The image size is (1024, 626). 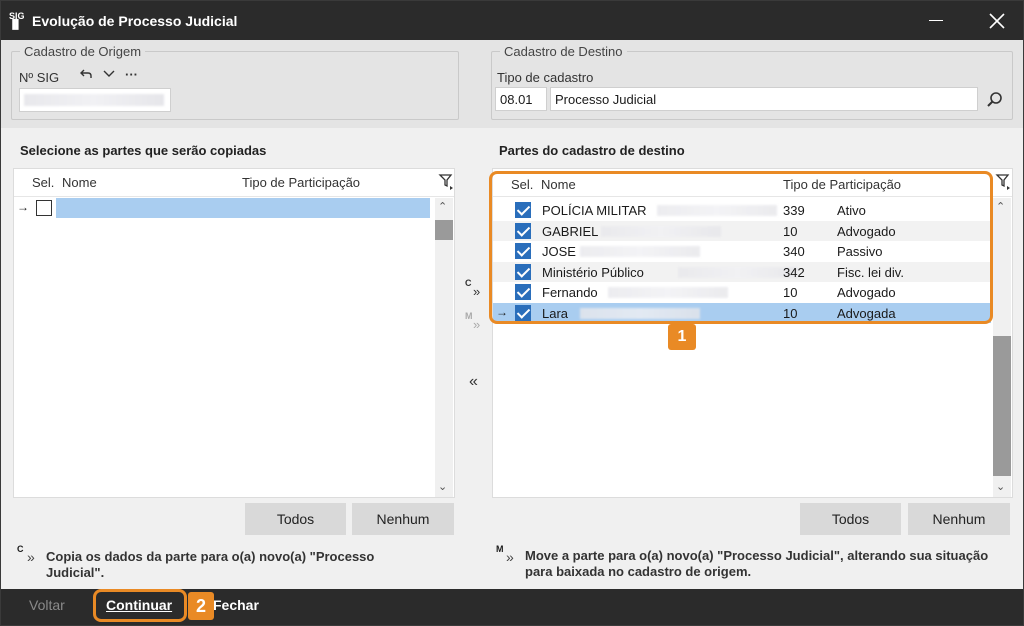 I want to click on right-scrollbar: ⌃ ⌄, so click(x=1002, y=347).